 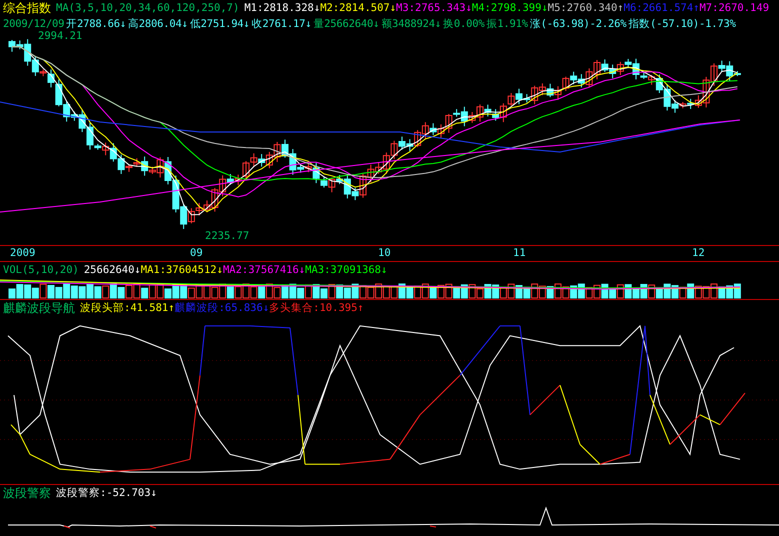 I want to click on index-title: 综合指数, so click(x=27, y=8).